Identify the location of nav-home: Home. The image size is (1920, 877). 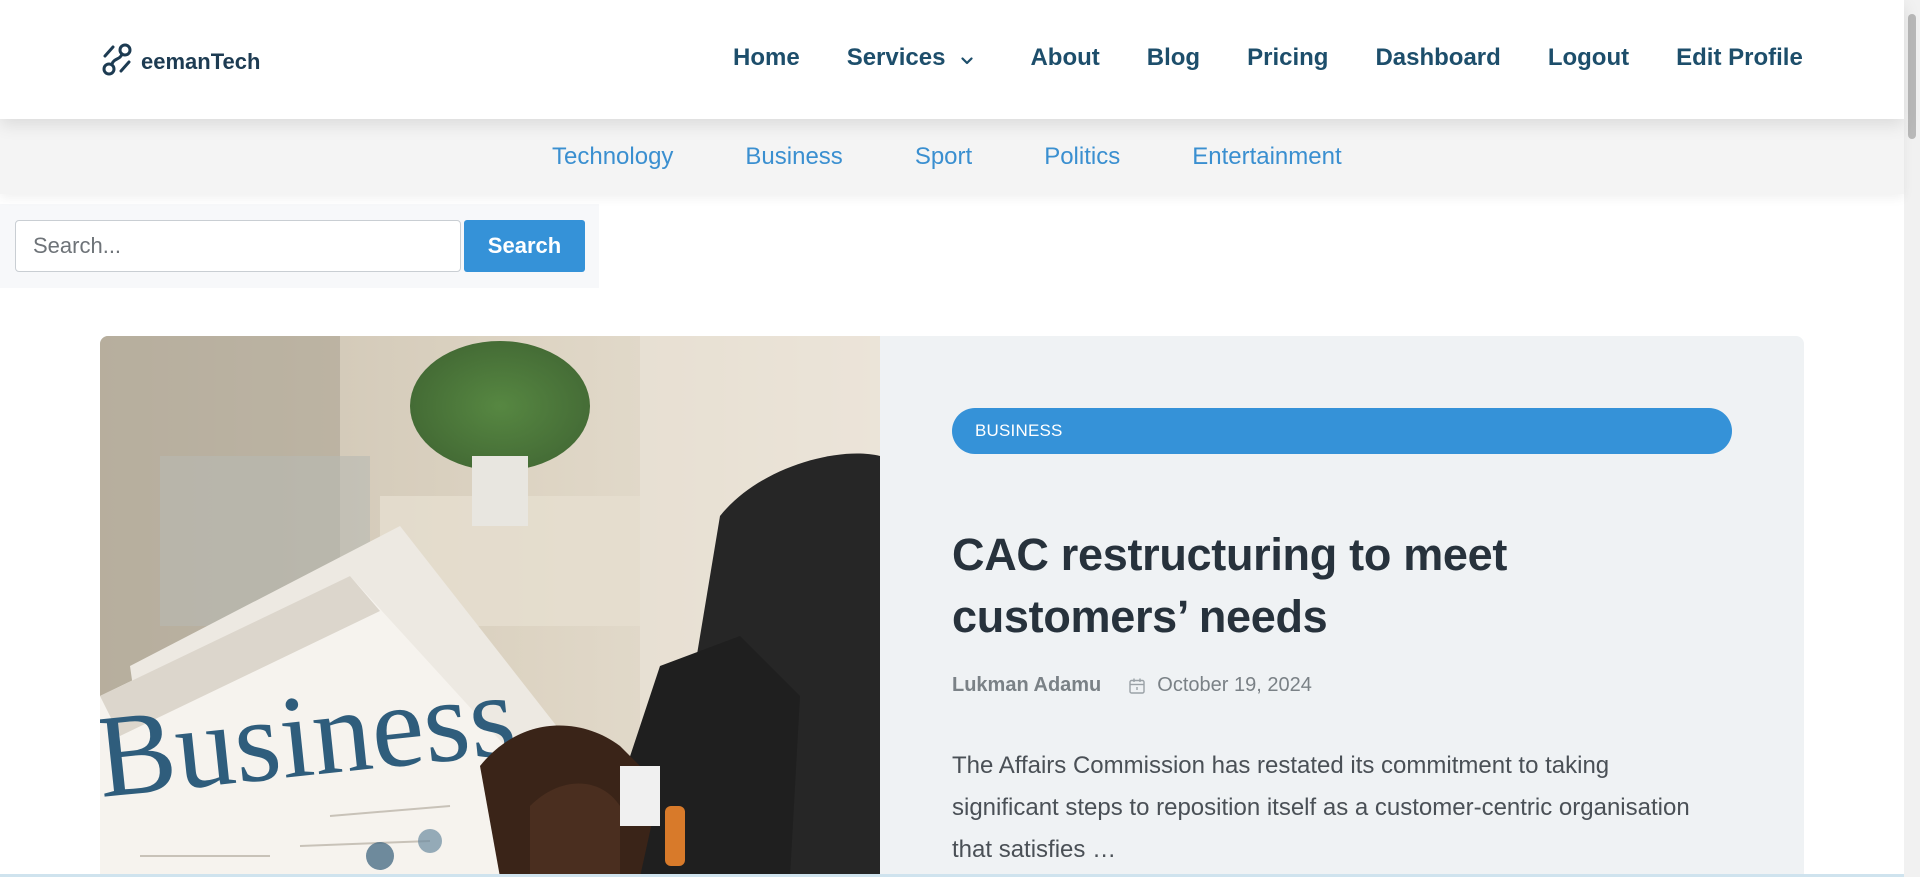
(766, 58).